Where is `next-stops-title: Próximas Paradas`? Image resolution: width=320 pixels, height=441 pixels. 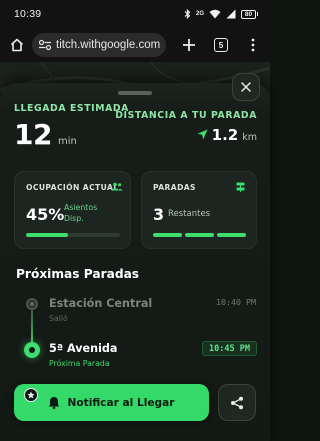 next-stops-title: Próximas Paradas is located at coordinates (78, 274).